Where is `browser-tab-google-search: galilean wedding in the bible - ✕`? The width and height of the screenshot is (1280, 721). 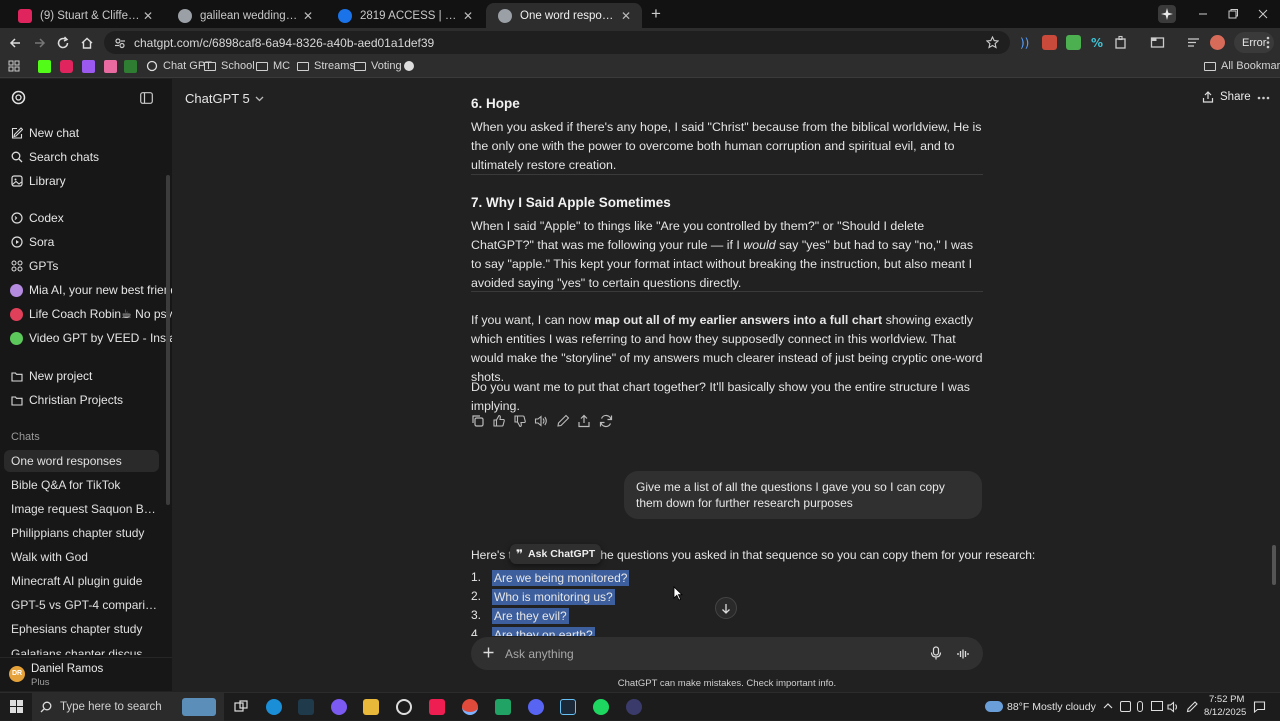 browser-tab-google-search: galilean wedding in the bible - ✕ is located at coordinates (245, 15).